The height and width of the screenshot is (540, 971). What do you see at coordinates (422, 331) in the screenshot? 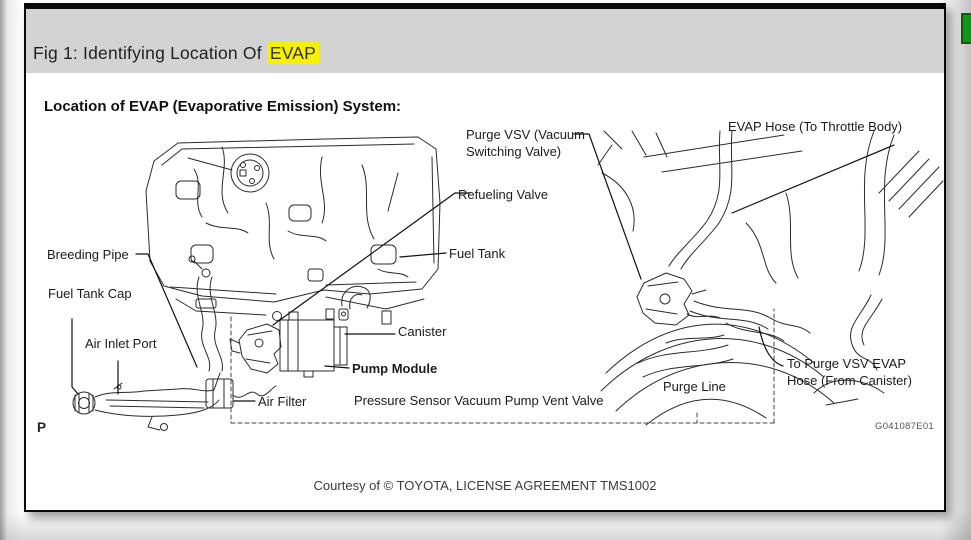
I see `label-canister: Canister` at bounding box center [422, 331].